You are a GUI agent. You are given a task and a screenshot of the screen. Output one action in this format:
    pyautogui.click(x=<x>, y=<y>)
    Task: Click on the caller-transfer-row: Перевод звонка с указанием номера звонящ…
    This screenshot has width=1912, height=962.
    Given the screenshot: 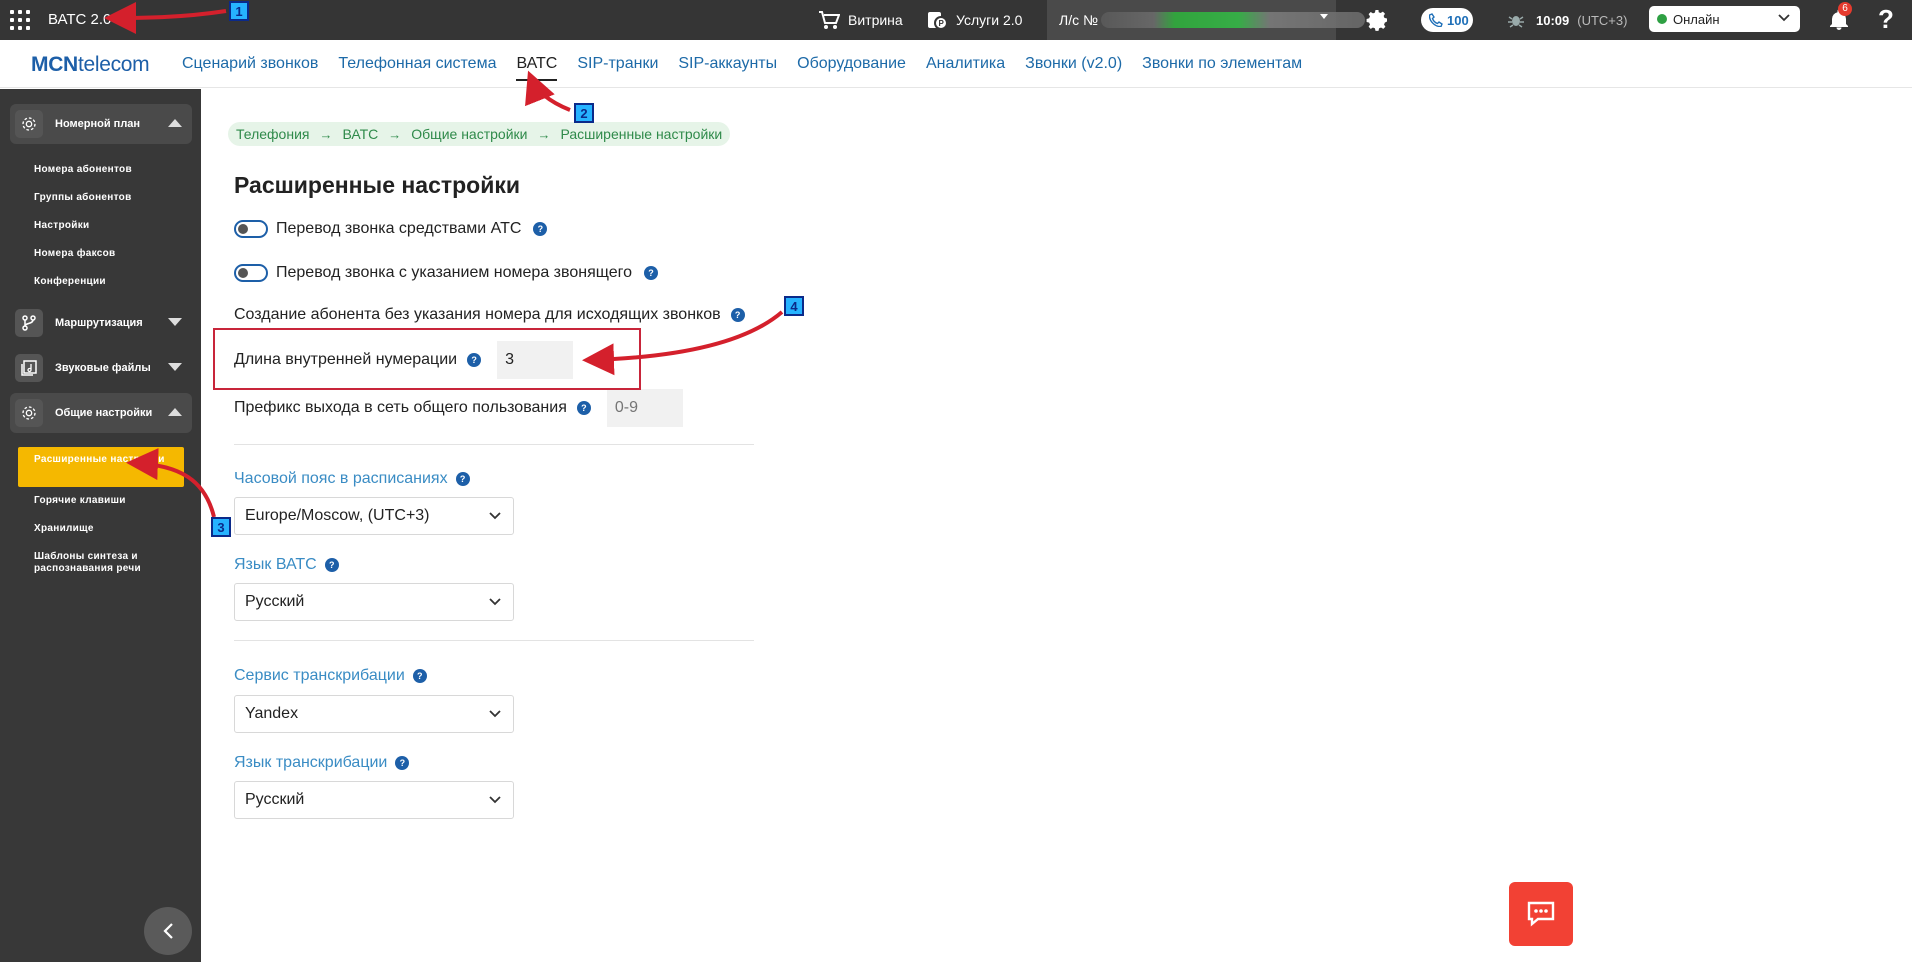 What is the action you would take?
    pyautogui.click(x=446, y=273)
    